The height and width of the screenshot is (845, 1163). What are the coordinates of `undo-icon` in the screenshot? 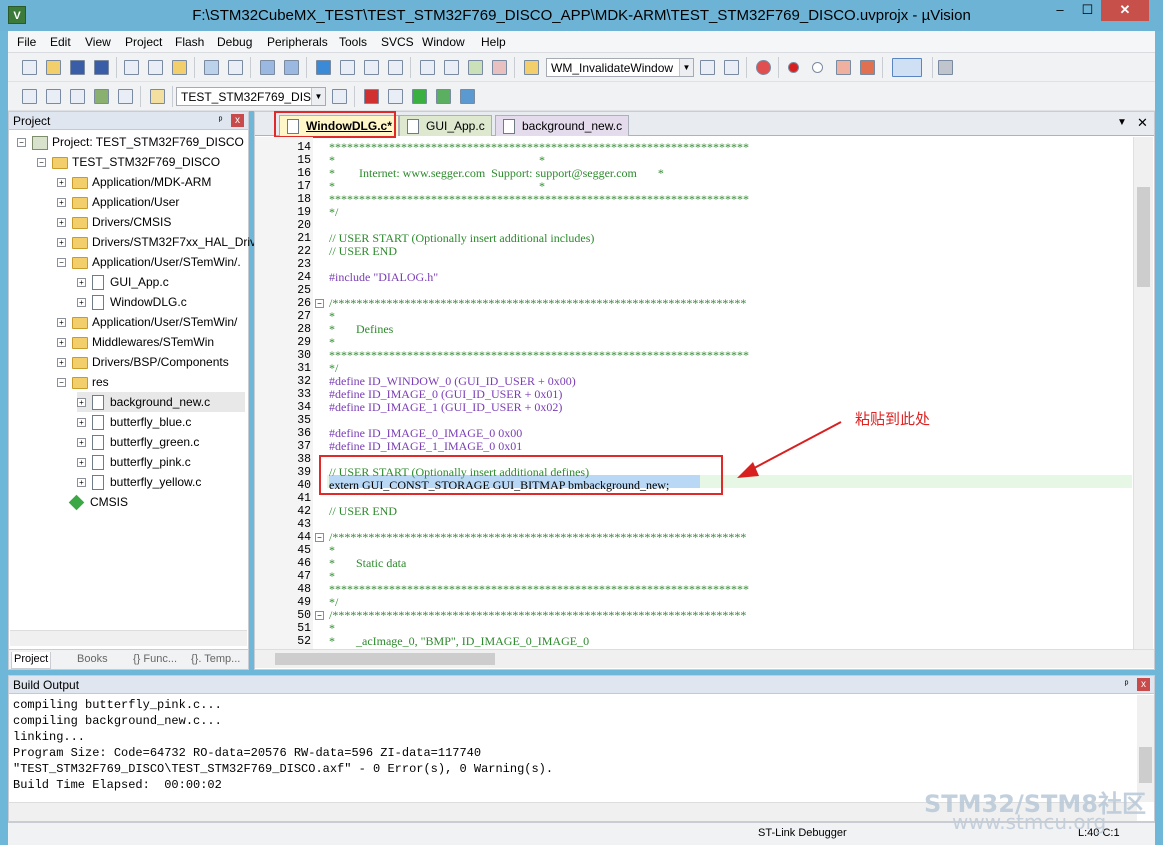 It's located at (211, 67).